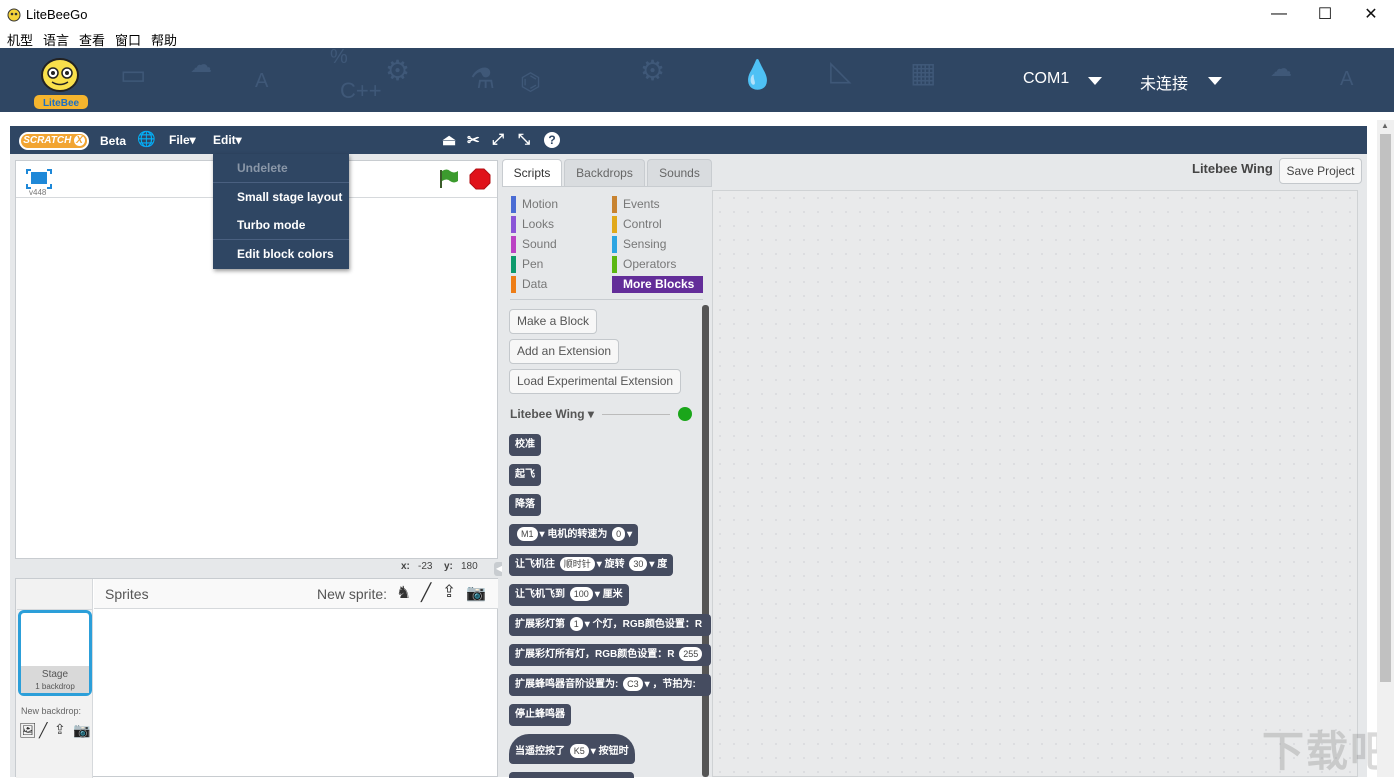 Image resolution: width=1394 pixels, height=779 pixels. Describe the element at coordinates (256, 567) in the screenshot. I see `stage-coordinates: x: -23 y: 180` at that location.